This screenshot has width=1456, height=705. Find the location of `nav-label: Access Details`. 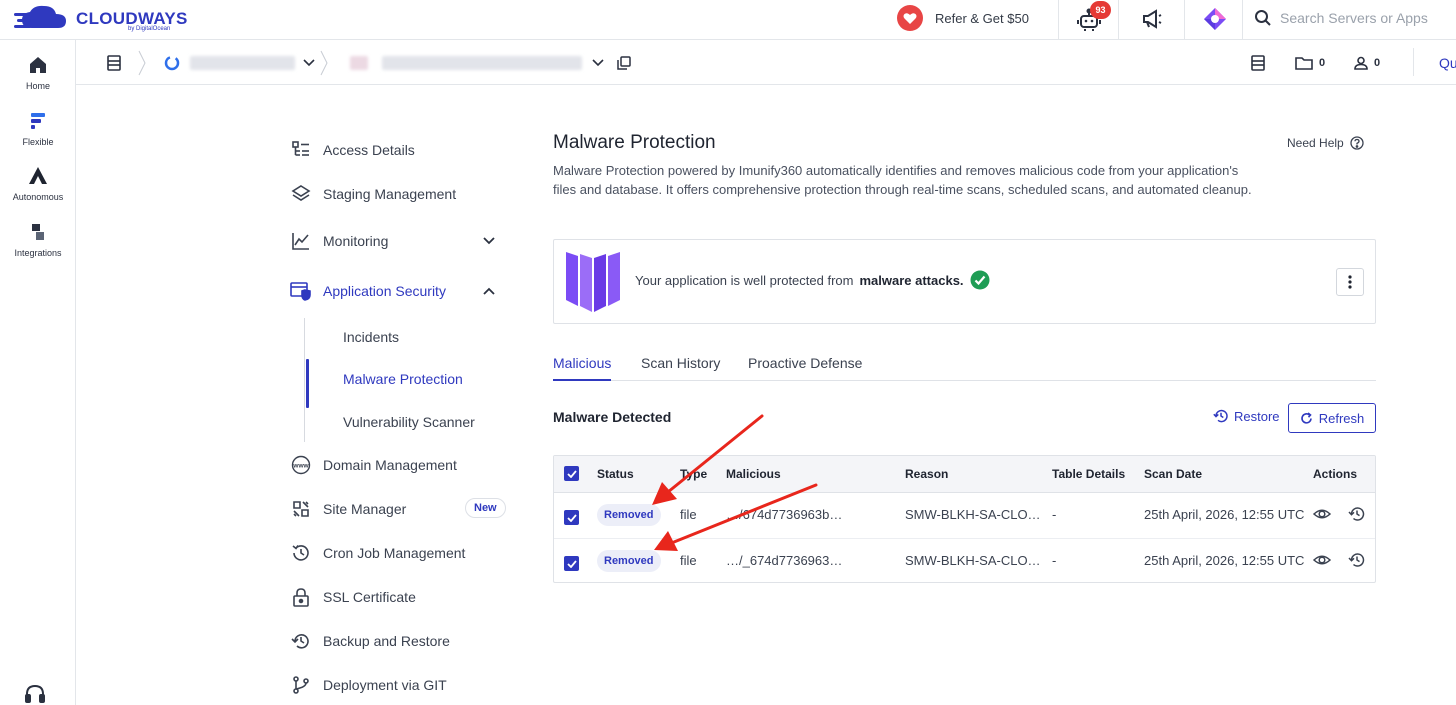

nav-label: Access Details is located at coordinates (369, 150).